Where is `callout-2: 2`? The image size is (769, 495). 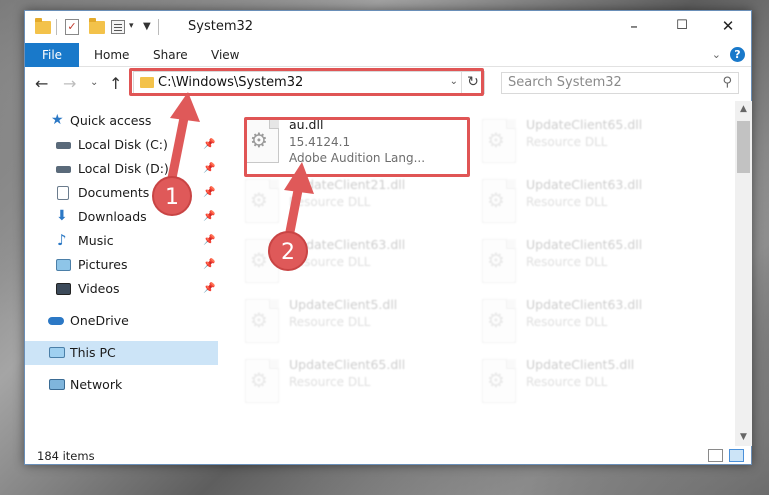 callout-2: 2 is located at coordinates (288, 251).